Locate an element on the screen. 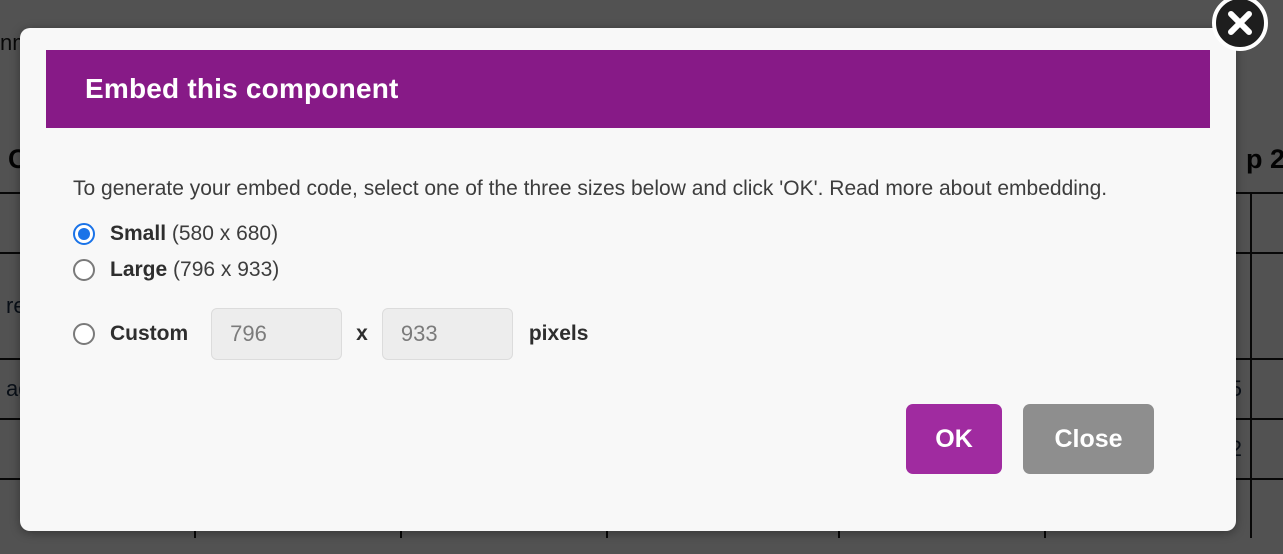 Image resolution: width=1283 pixels, height=554 pixels. option-label-small: Small (580 x 680) is located at coordinates (194, 234).